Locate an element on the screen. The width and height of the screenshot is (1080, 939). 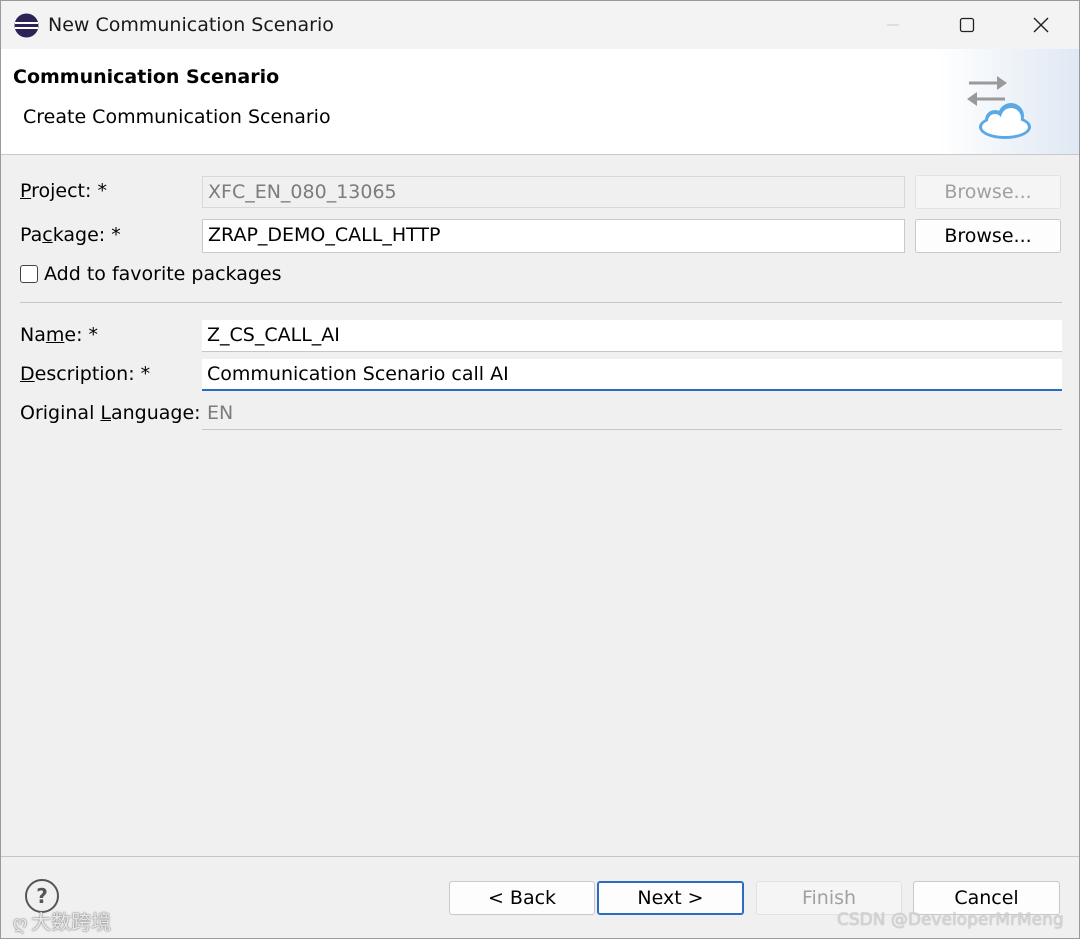
next-button: Next > is located at coordinates (670, 898).